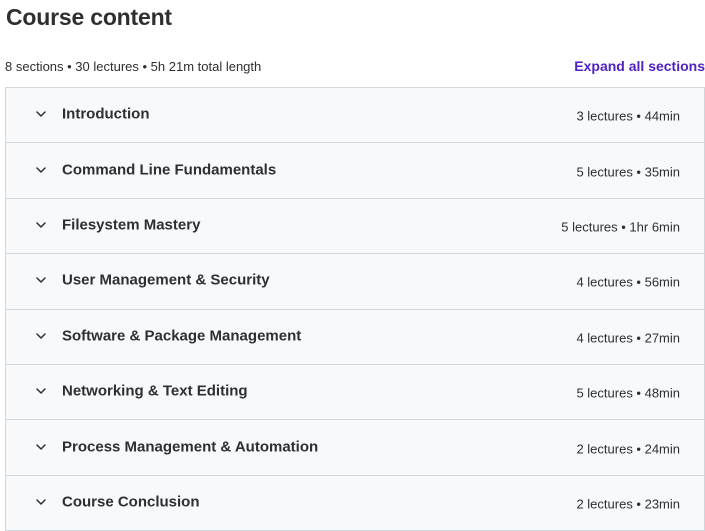  I want to click on section-title: Process Management & Automation, so click(190, 447).